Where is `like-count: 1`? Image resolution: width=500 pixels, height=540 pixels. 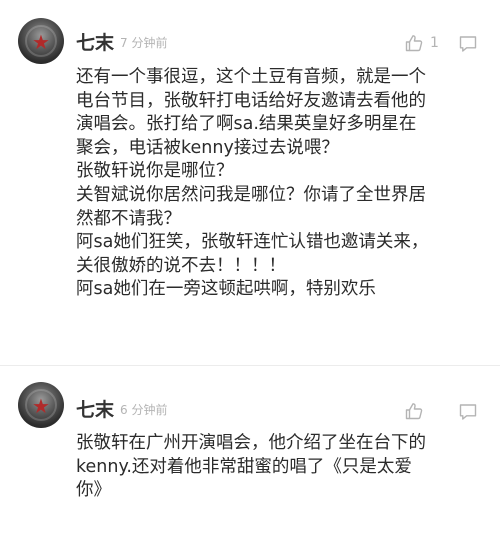
like-count: 1 is located at coordinates (434, 43).